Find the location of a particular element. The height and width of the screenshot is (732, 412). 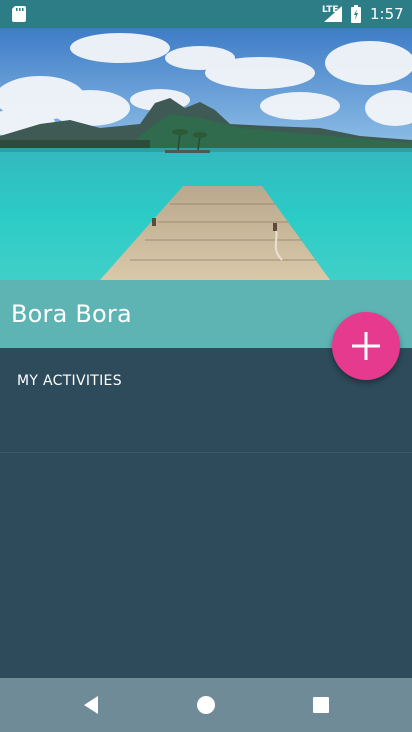

add-activity-button is located at coordinates (366, 346).